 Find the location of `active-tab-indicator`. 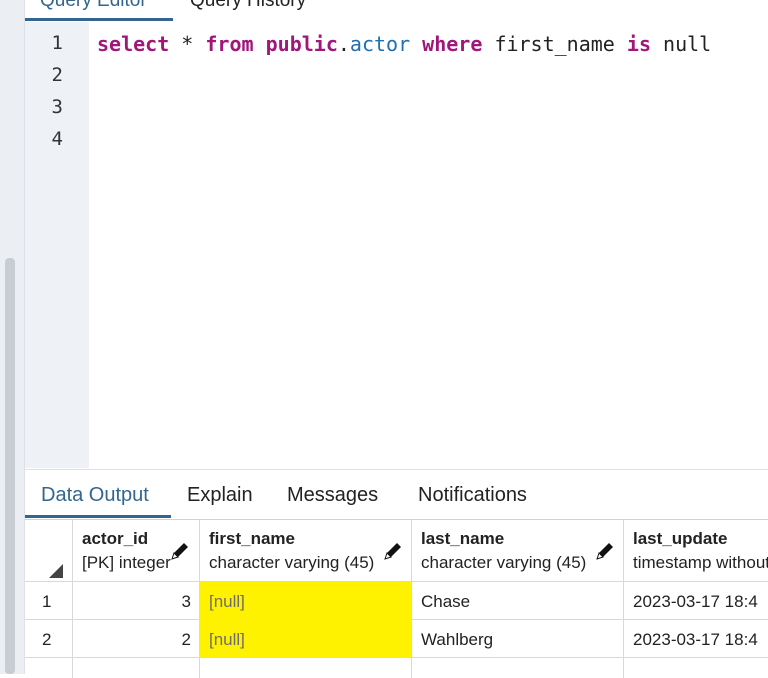

active-tab-indicator is located at coordinates (99, 19).